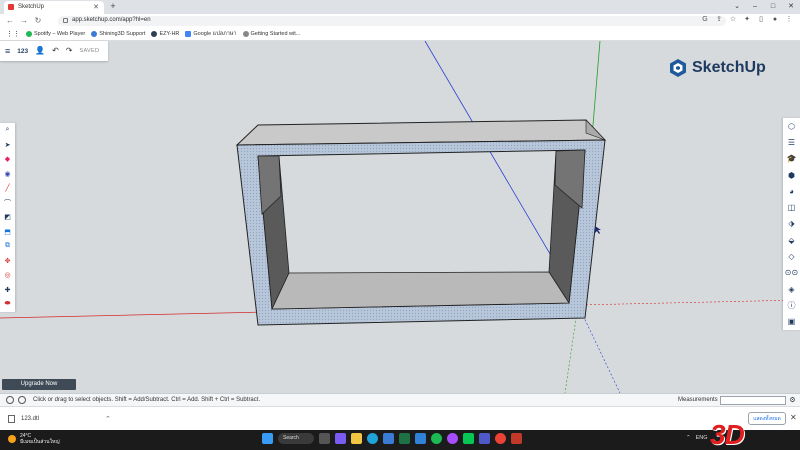 The image size is (800, 450). I want to click on globe-icon, so click(22, 400).